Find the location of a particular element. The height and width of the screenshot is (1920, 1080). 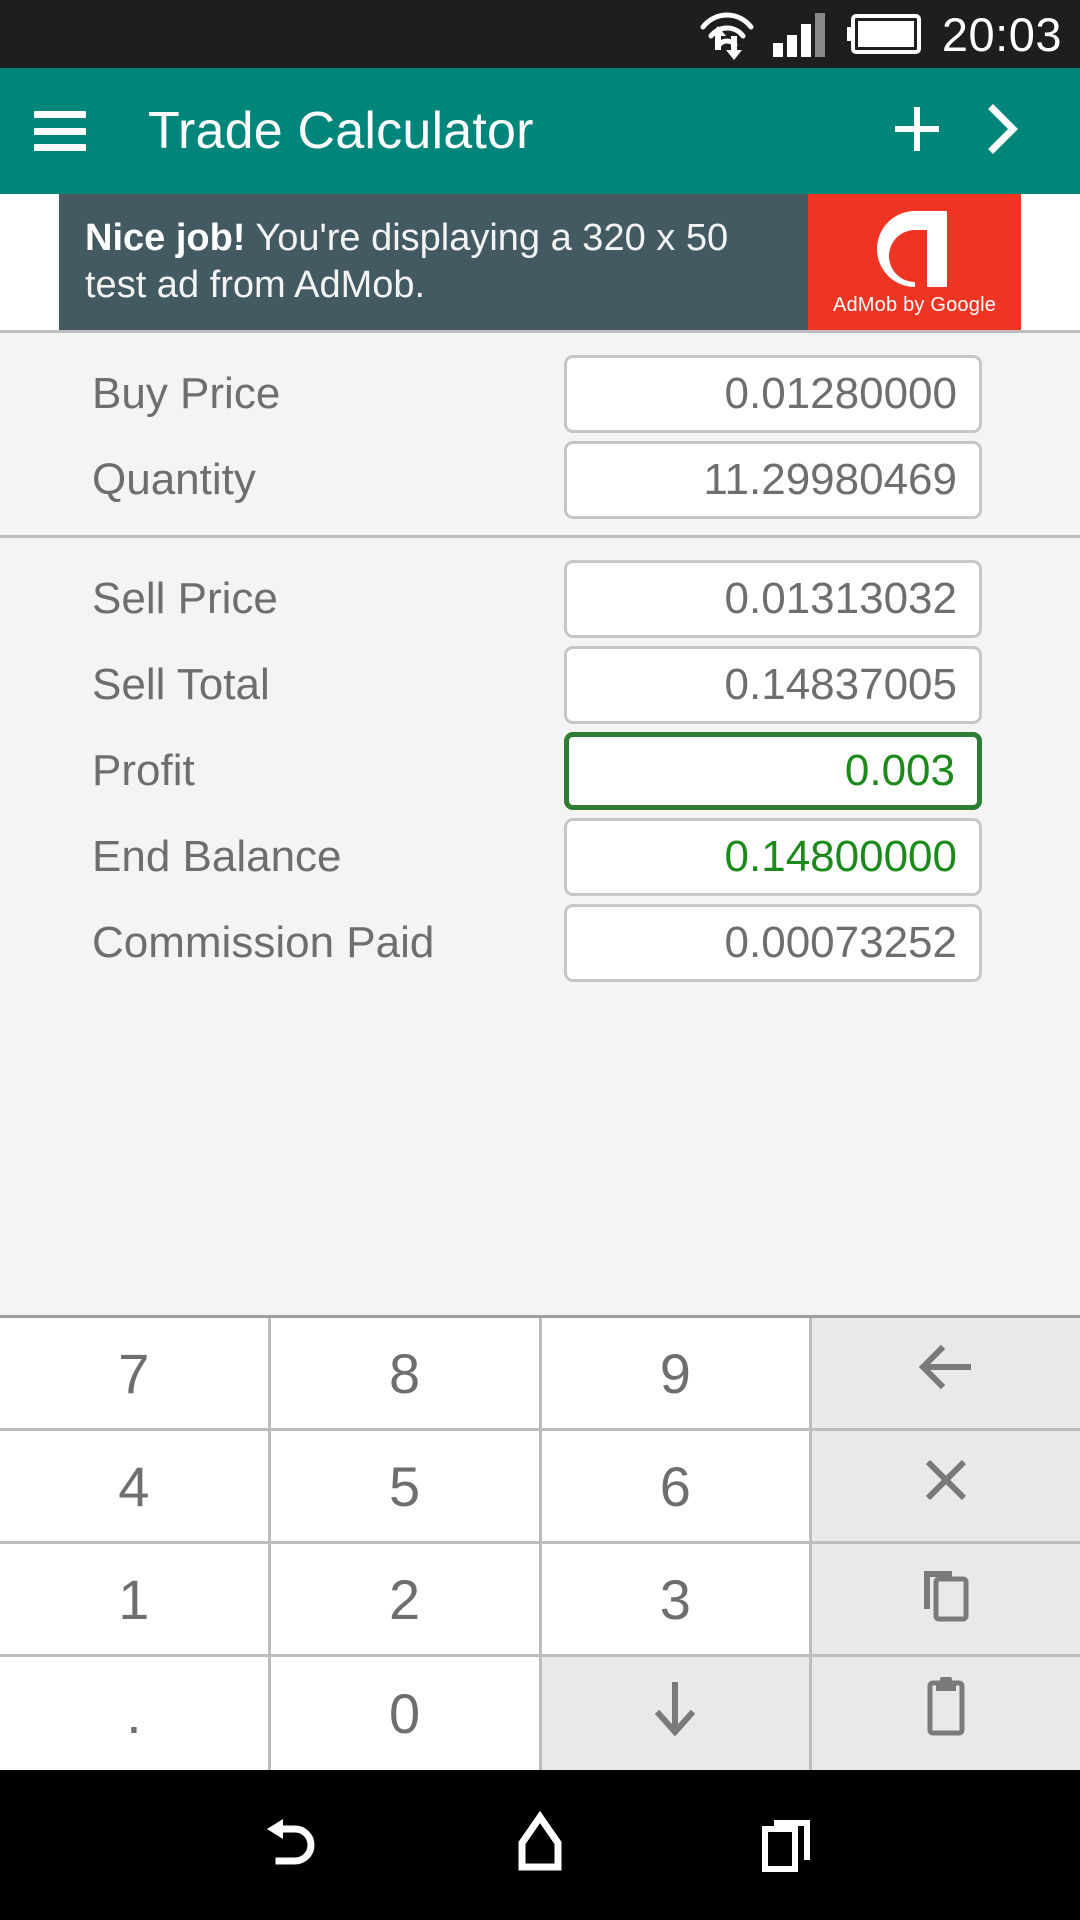

key-9: 9 is located at coordinates (677, 1373).